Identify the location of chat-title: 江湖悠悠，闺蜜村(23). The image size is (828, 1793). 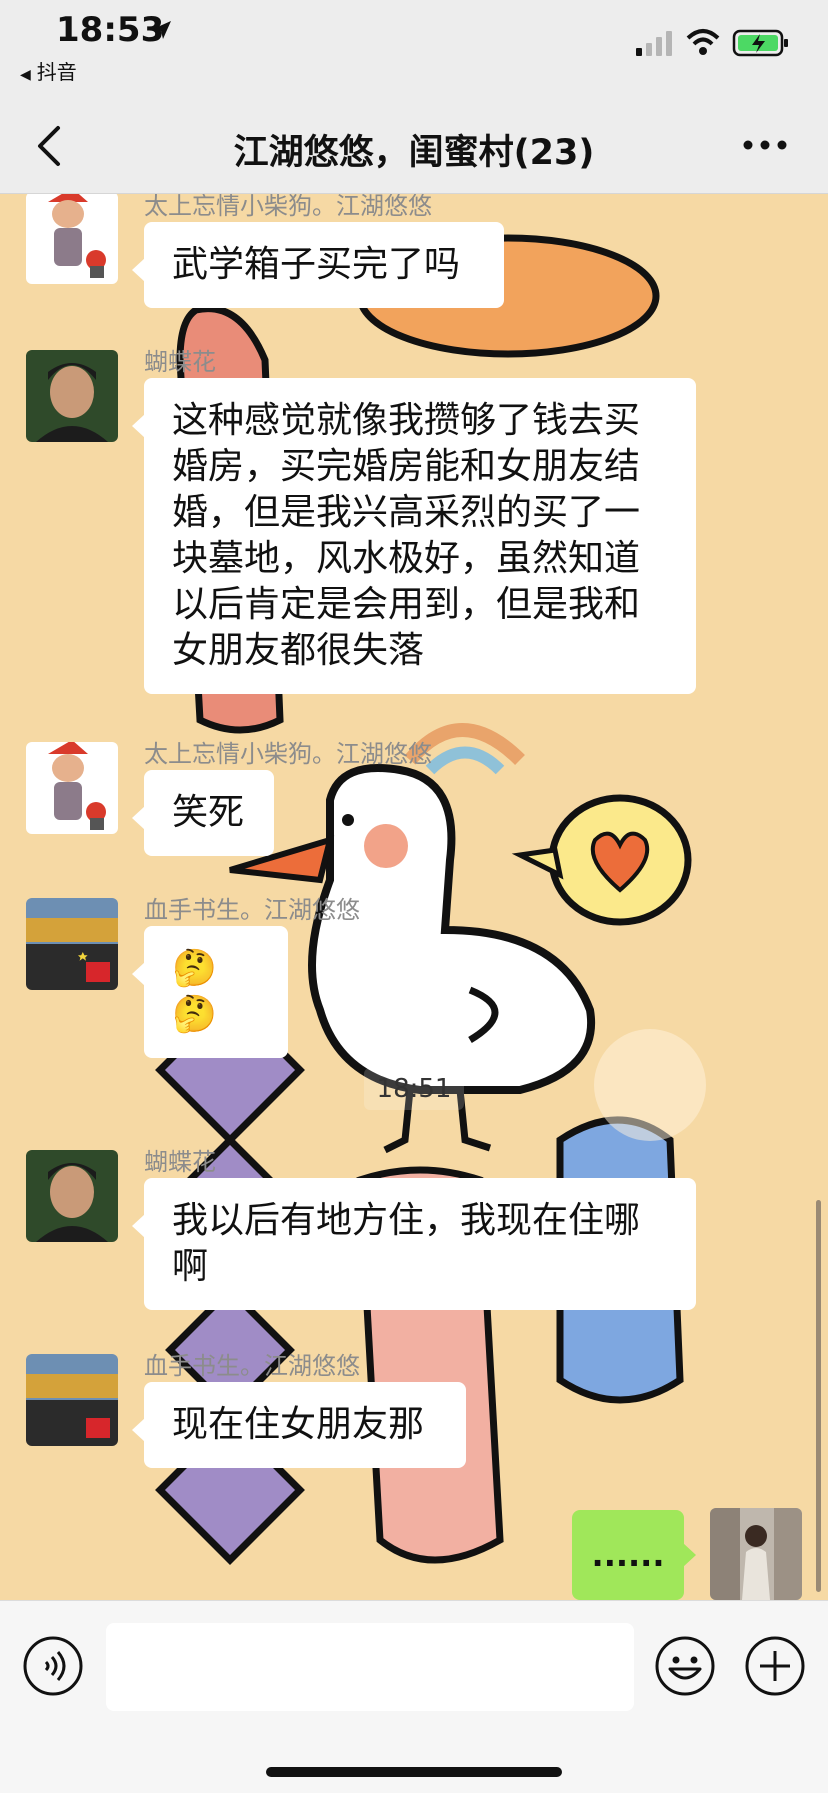
(414, 153).